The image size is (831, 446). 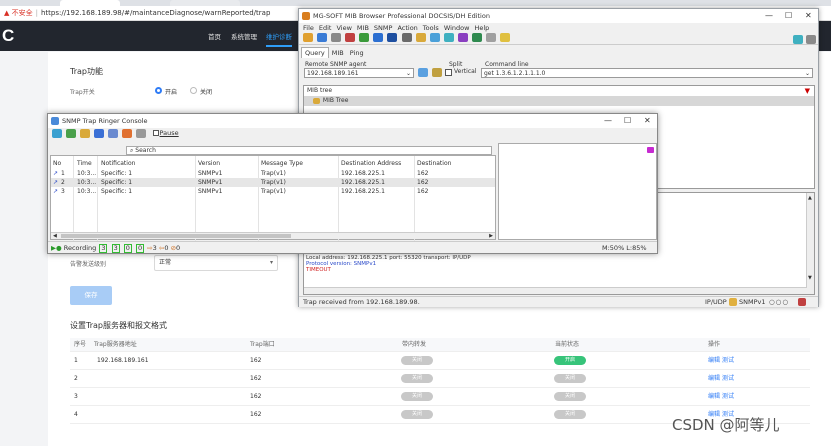 I want to click on col-status: 当前状态, so click(x=567, y=344).